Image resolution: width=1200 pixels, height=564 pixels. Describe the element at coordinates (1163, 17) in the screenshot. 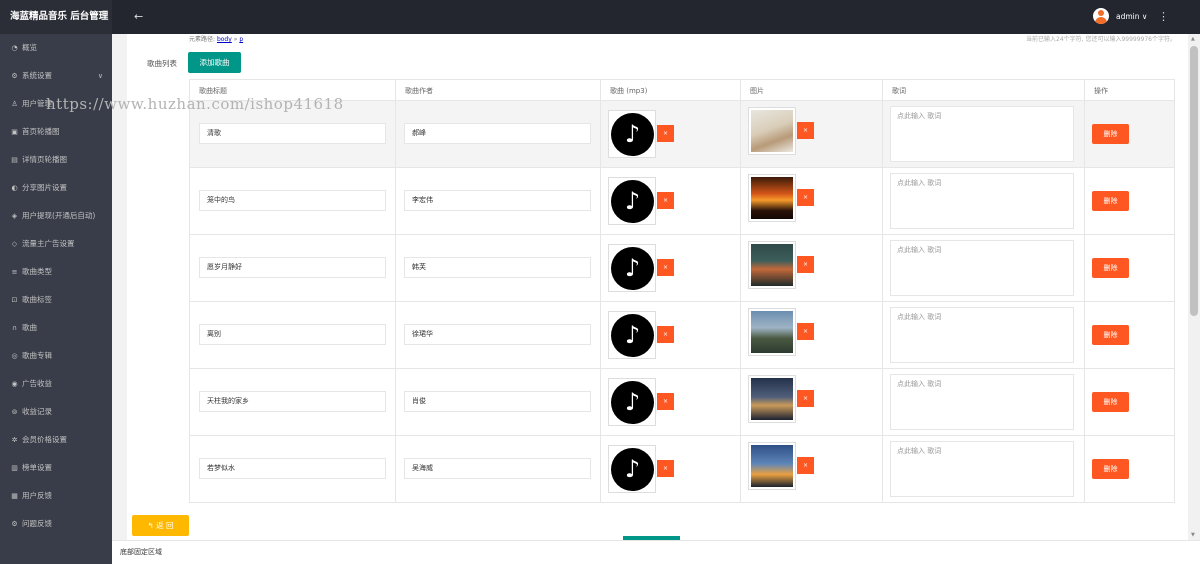

I see `more-icon: ⋮` at that location.